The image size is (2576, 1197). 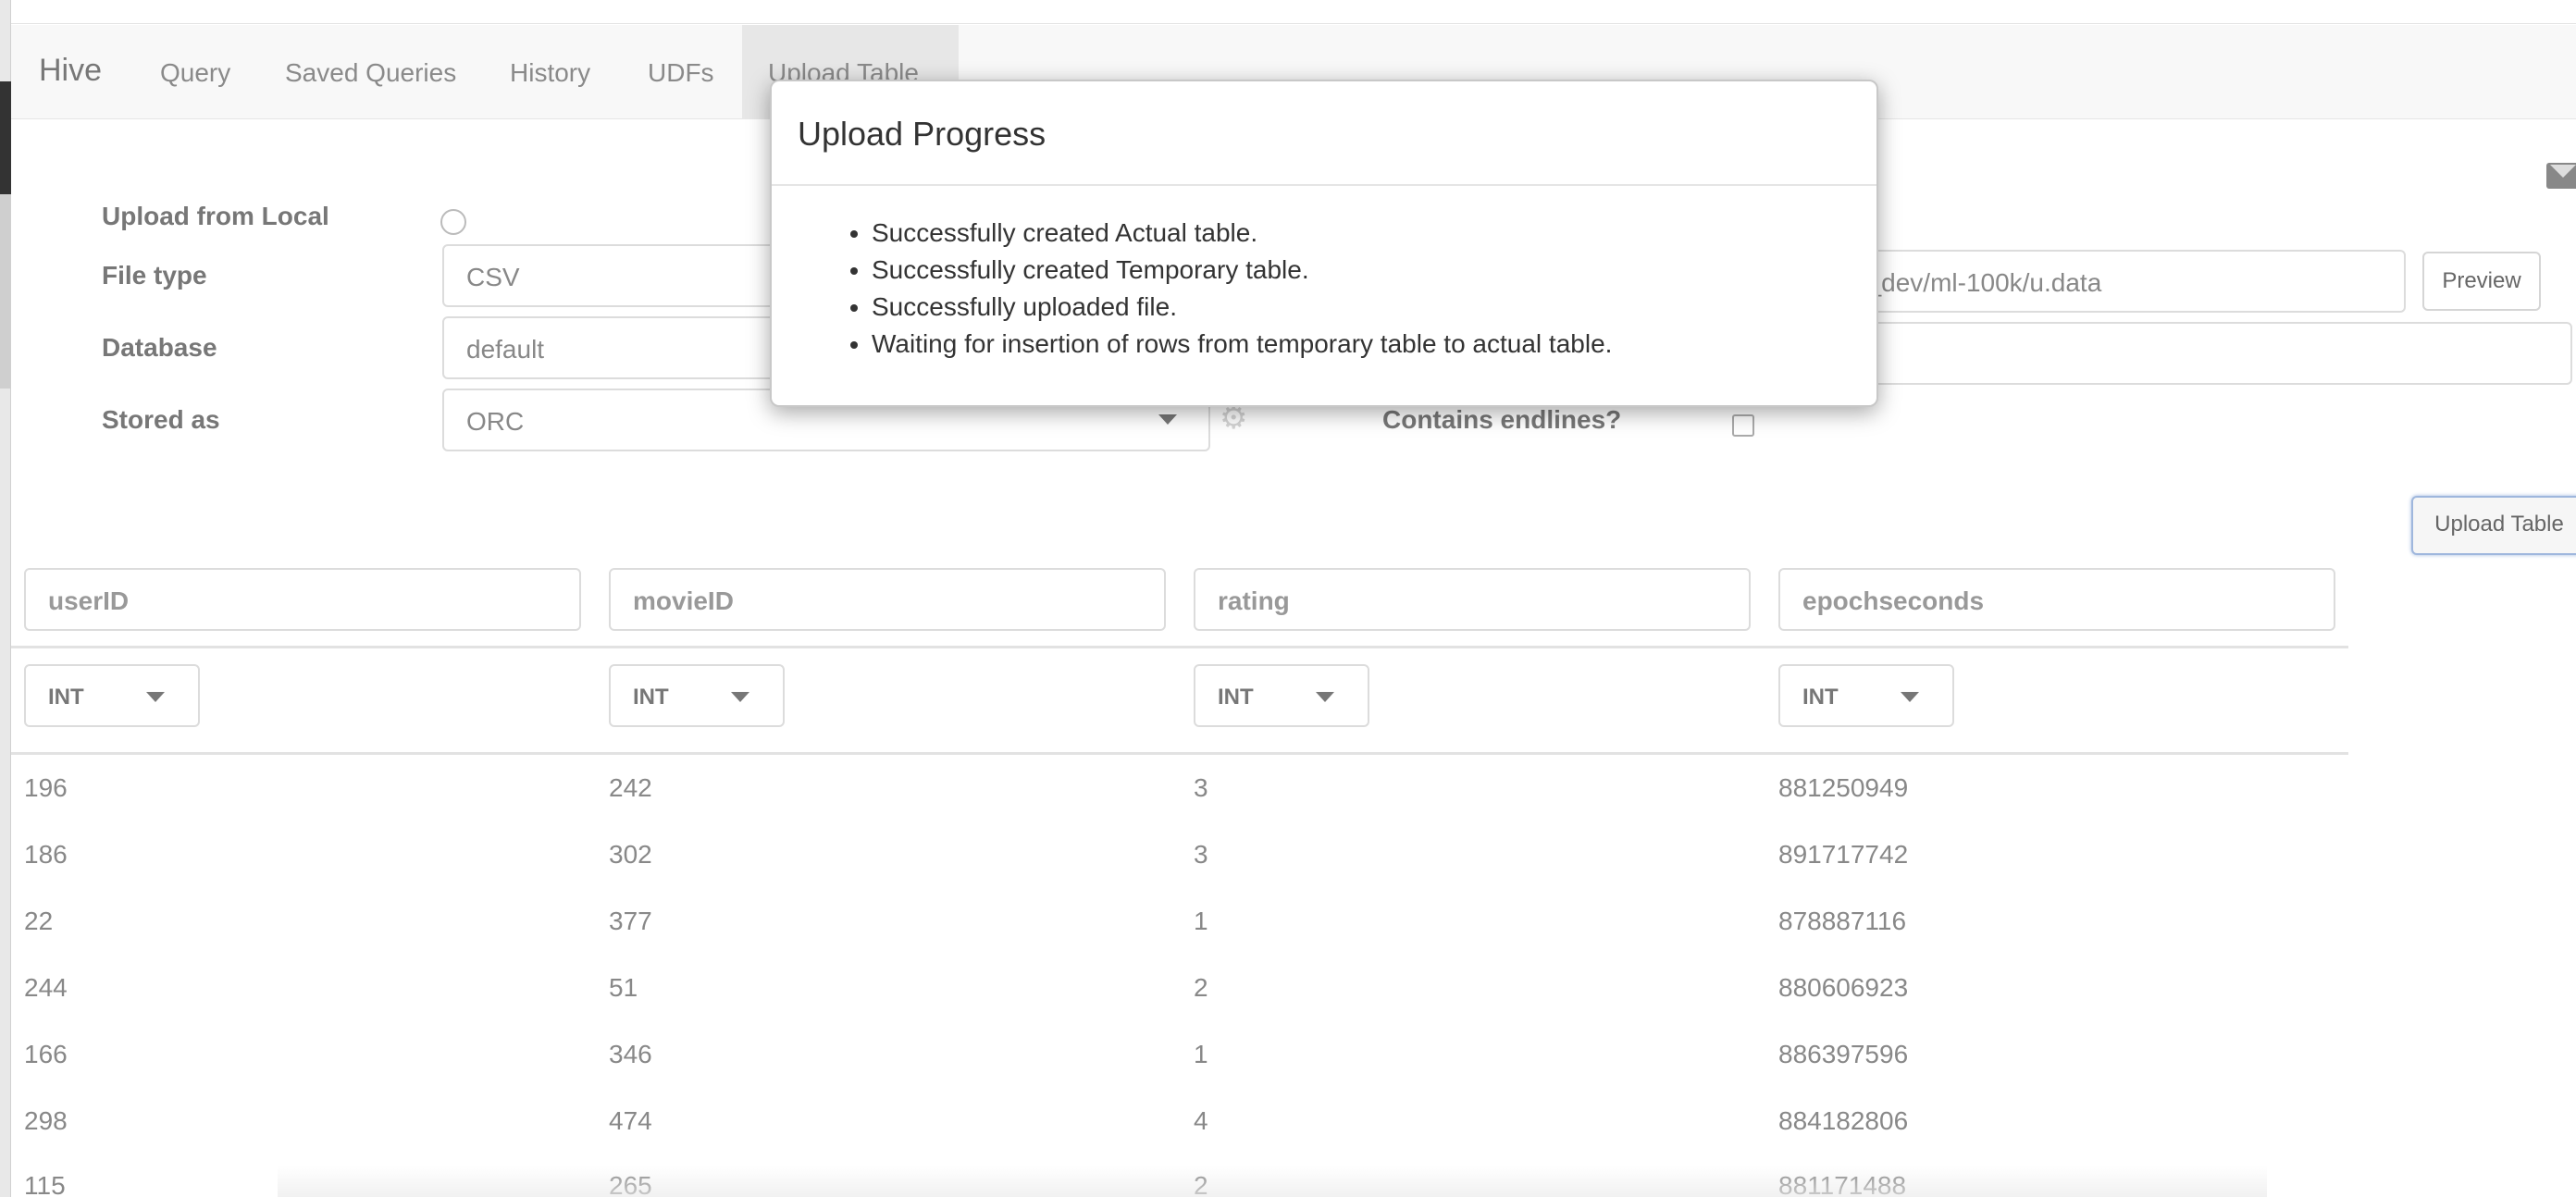 What do you see at coordinates (5, 291) in the screenshot?
I see `left-grey-panel` at bounding box center [5, 291].